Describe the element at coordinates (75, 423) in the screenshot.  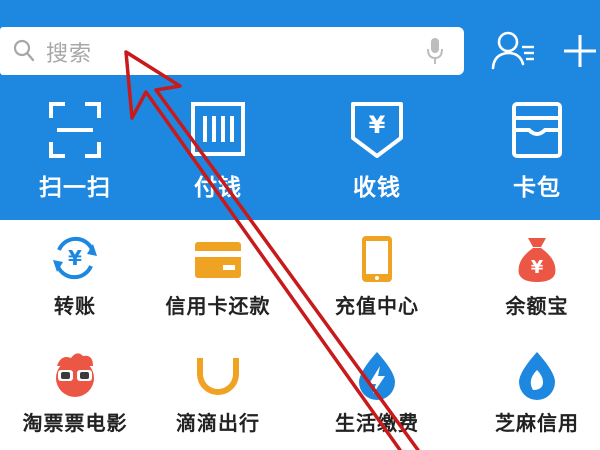
I see `grid-item-label: 淘票票电影` at that location.